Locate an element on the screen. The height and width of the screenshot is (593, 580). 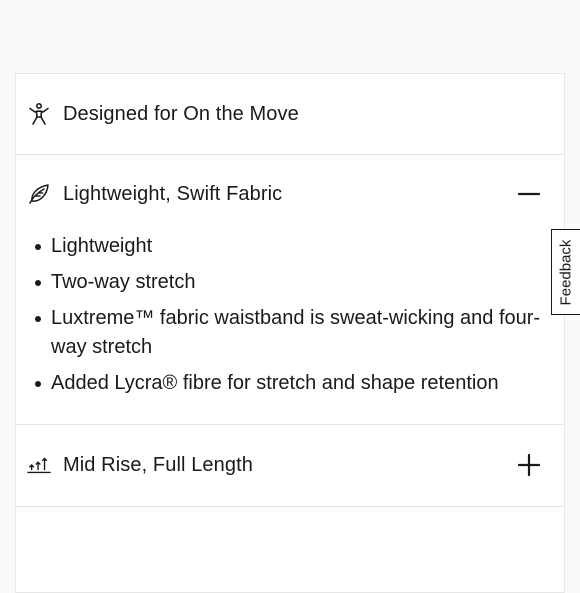
person-stretch-icon is located at coordinates (39, 114).